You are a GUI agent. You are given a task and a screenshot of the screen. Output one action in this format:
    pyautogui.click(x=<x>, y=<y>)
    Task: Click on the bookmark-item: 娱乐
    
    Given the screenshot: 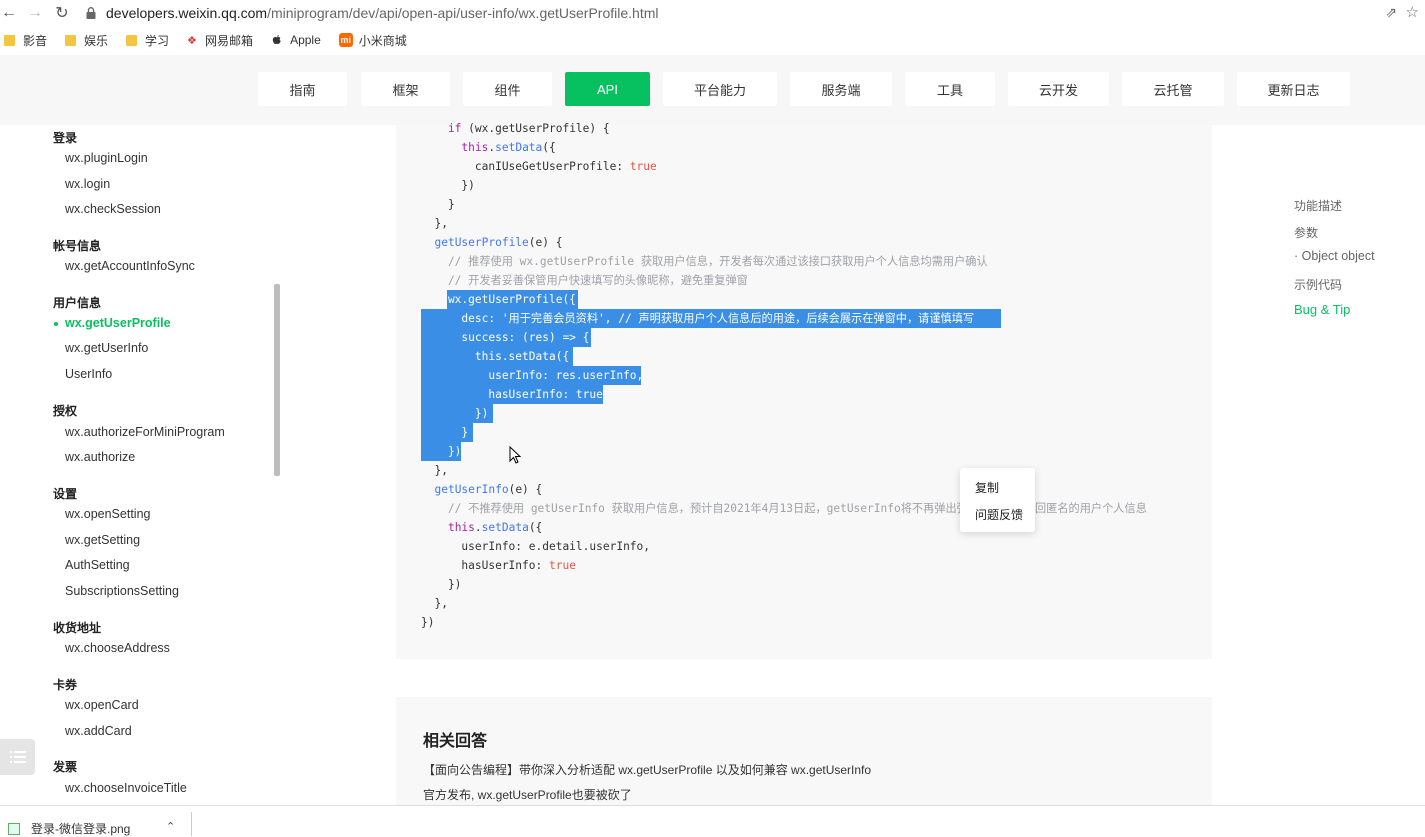 What is the action you would take?
    pyautogui.click(x=86, y=40)
    